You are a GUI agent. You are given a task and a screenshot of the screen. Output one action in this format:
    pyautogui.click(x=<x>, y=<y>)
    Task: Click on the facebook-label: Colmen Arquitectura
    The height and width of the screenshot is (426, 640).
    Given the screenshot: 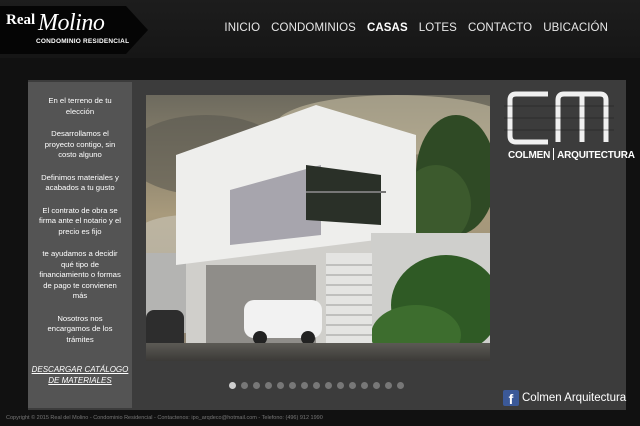 What is the action you would take?
    pyautogui.click(x=574, y=398)
    